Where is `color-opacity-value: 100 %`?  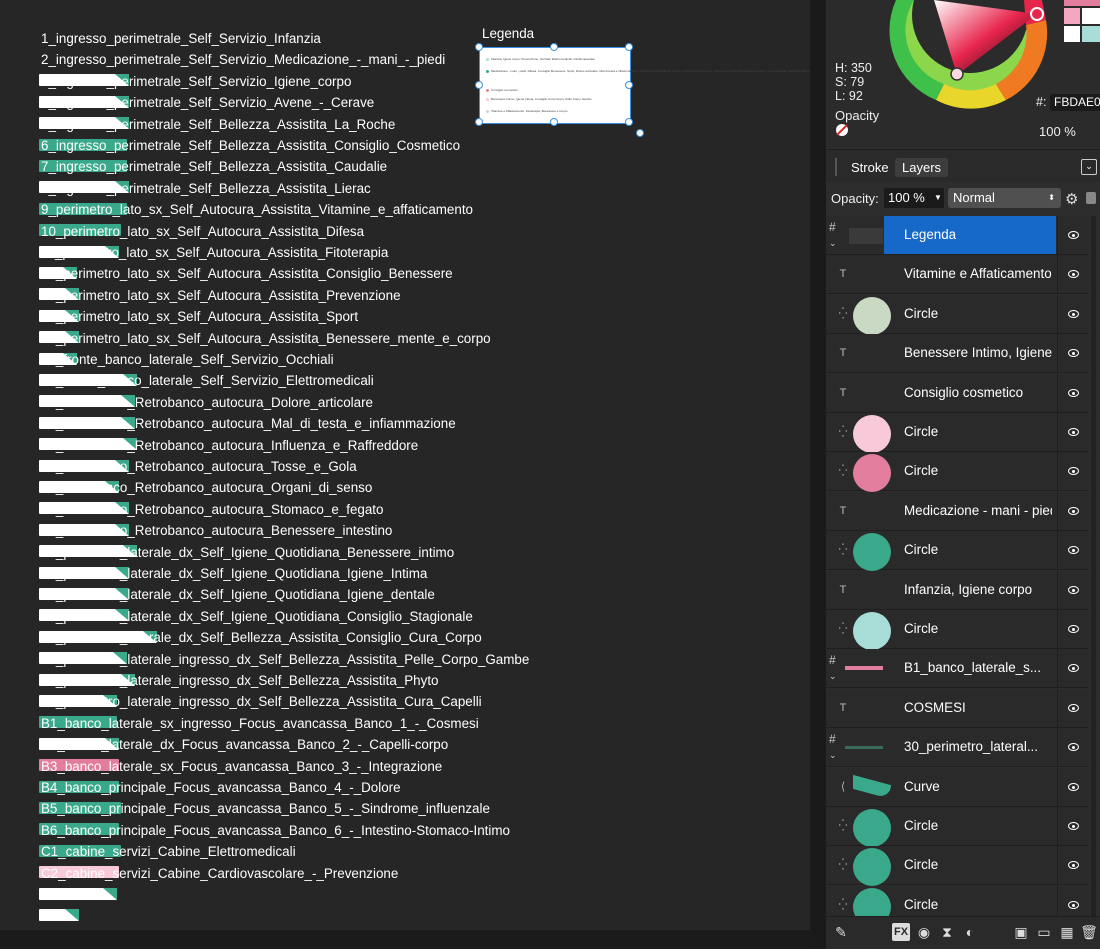 color-opacity-value: 100 % is located at coordinates (1057, 131).